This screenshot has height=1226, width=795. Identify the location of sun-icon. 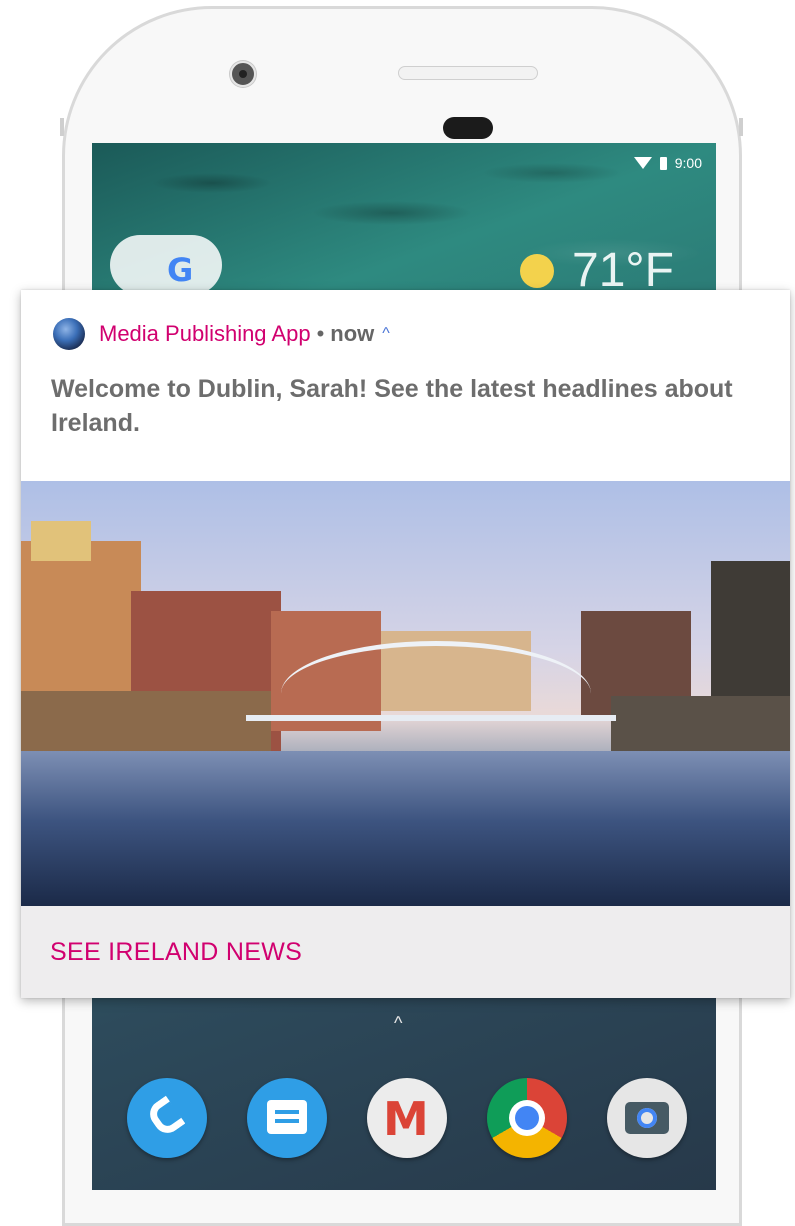
(537, 270).